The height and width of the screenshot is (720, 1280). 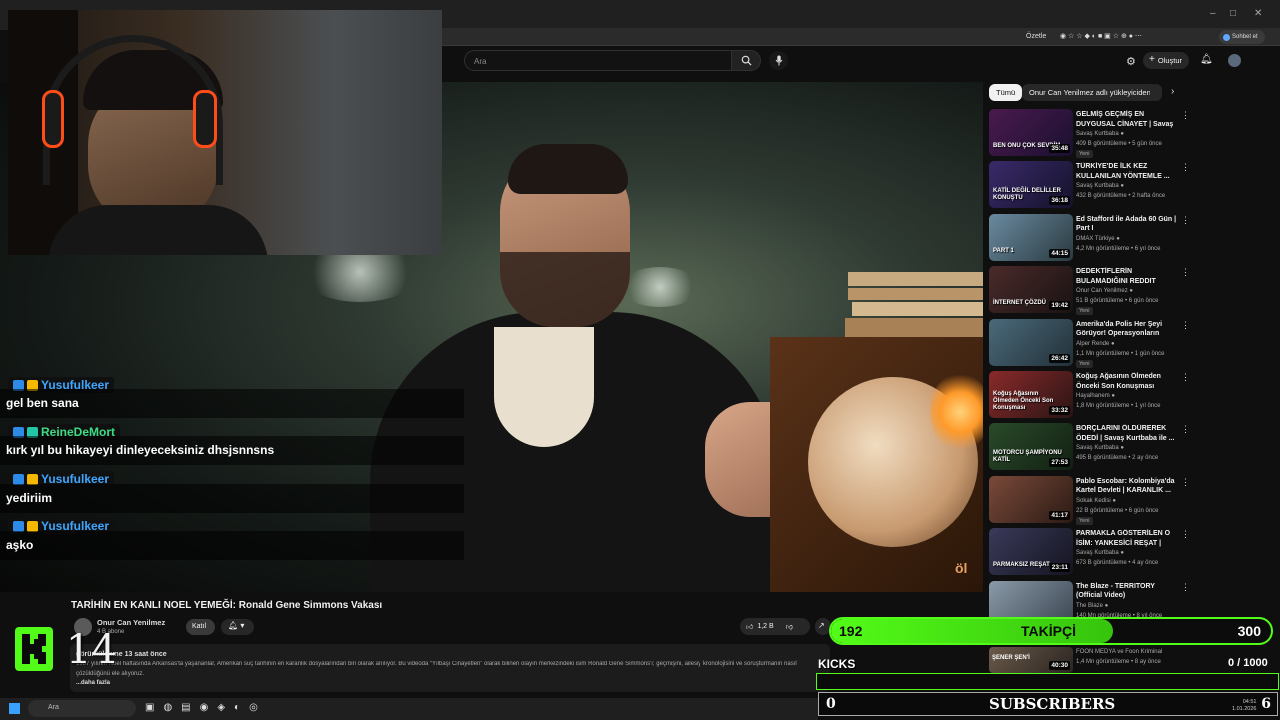 What do you see at coordinates (598, 60) in the screenshot?
I see `search-input: Ara` at bounding box center [598, 60].